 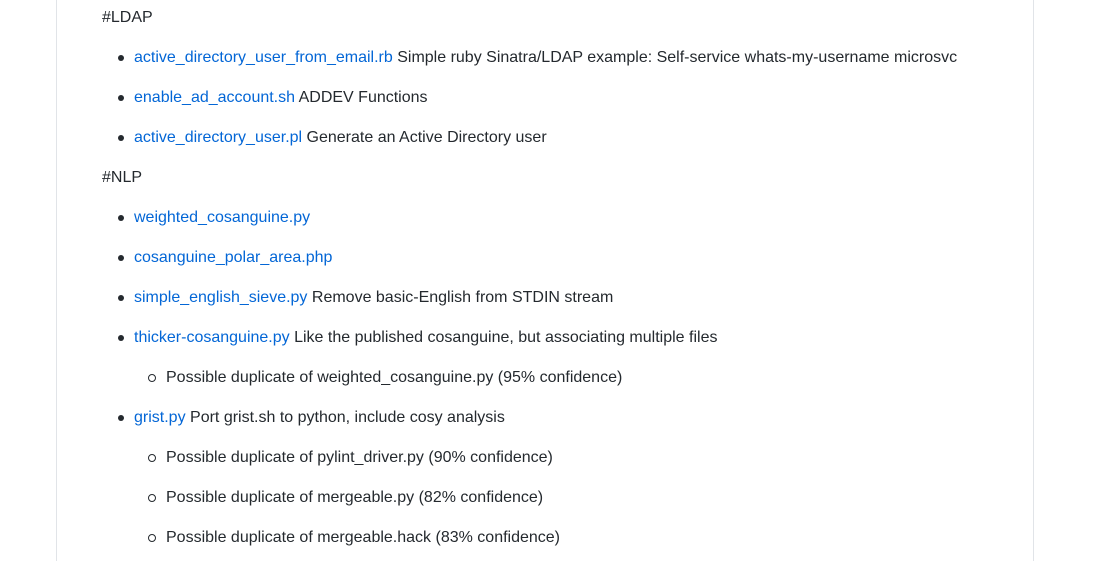 What do you see at coordinates (160, 417) in the screenshot?
I see `file-link: grist.py` at bounding box center [160, 417].